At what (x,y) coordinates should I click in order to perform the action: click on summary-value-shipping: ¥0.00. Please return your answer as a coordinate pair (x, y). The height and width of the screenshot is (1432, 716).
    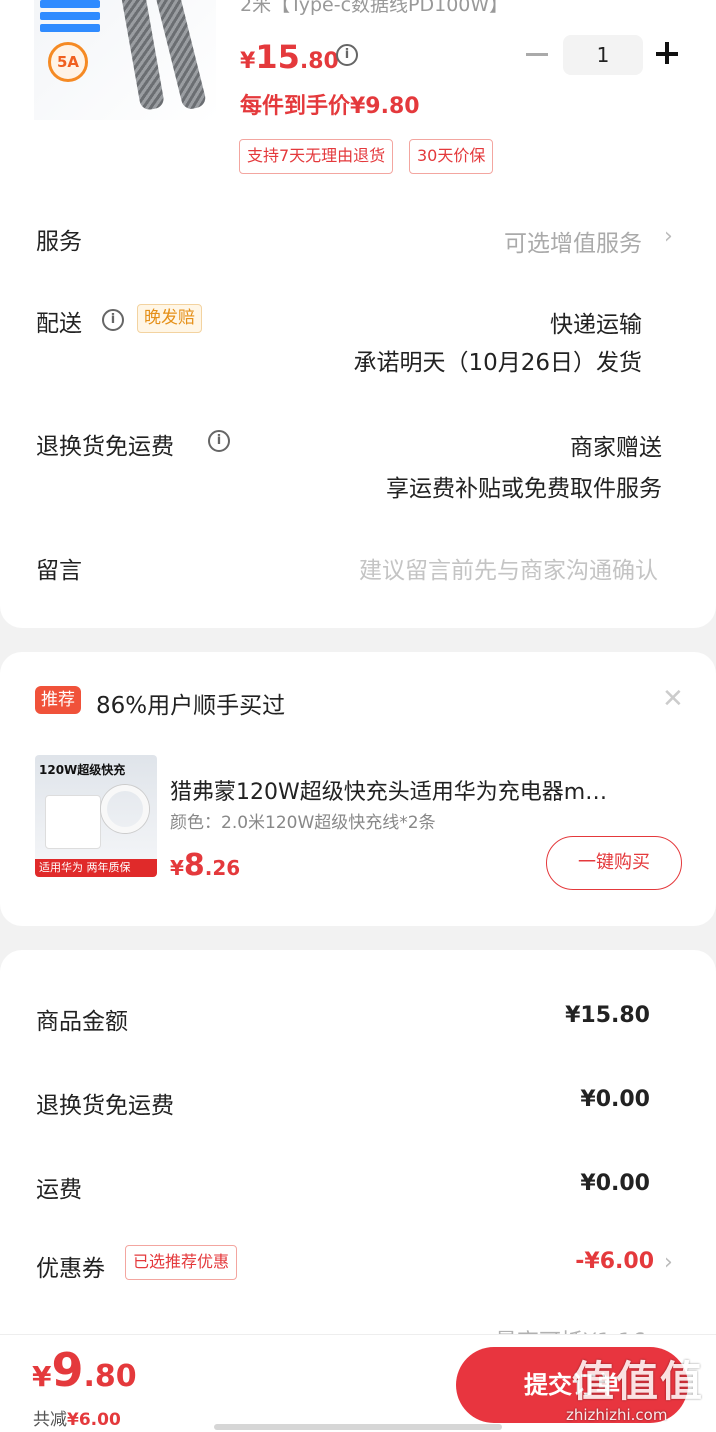
    Looking at the image, I should click on (615, 1183).